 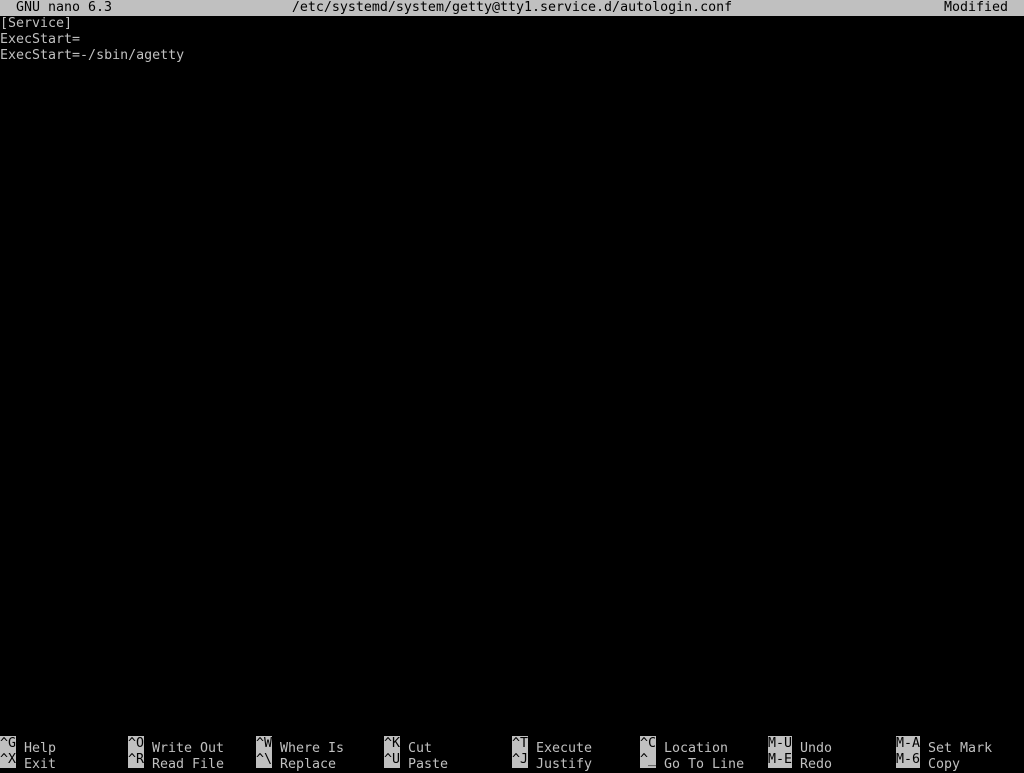 I want to click on shortcut-key: ^X, so click(x=8, y=760).